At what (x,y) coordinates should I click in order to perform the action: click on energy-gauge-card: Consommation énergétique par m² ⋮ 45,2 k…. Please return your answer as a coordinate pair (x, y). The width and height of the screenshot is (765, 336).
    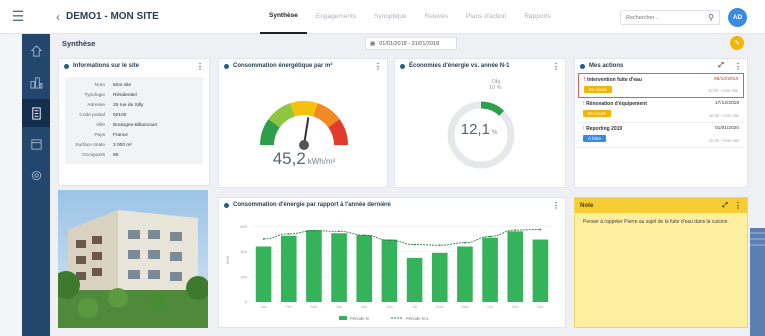
    Looking at the image, I should click on (303, 123).